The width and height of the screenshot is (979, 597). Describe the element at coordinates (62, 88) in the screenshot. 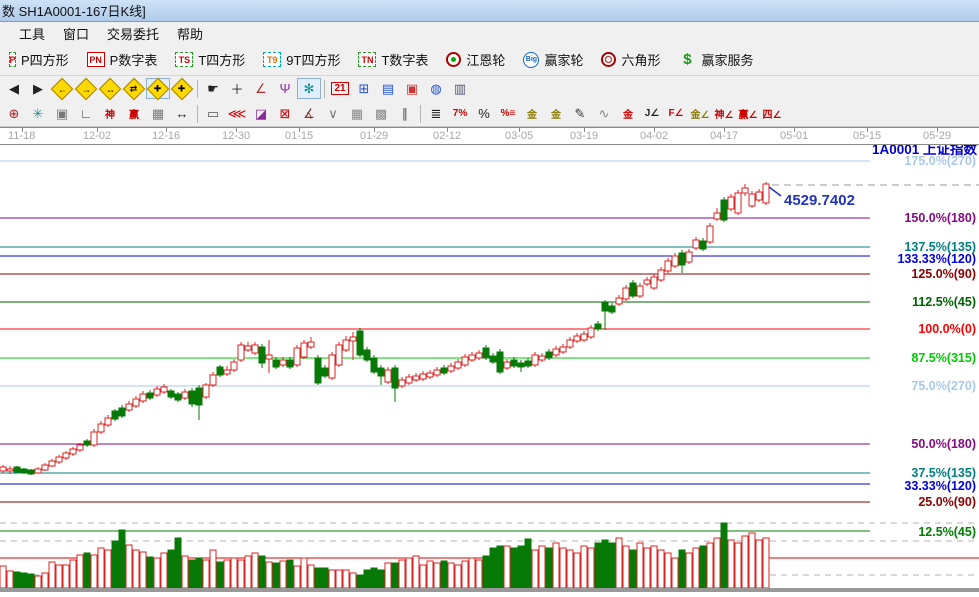

I see `scroll-left-icon: ←` at that location.